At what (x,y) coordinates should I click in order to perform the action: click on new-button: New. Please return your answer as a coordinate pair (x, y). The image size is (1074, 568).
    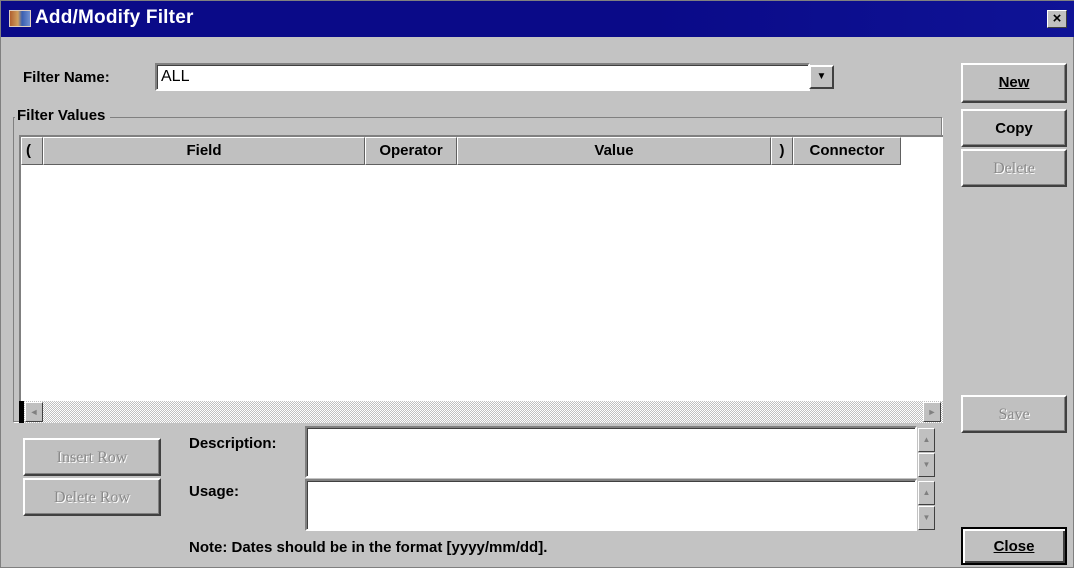
    Looking at the image, I should click on (1014, 83).